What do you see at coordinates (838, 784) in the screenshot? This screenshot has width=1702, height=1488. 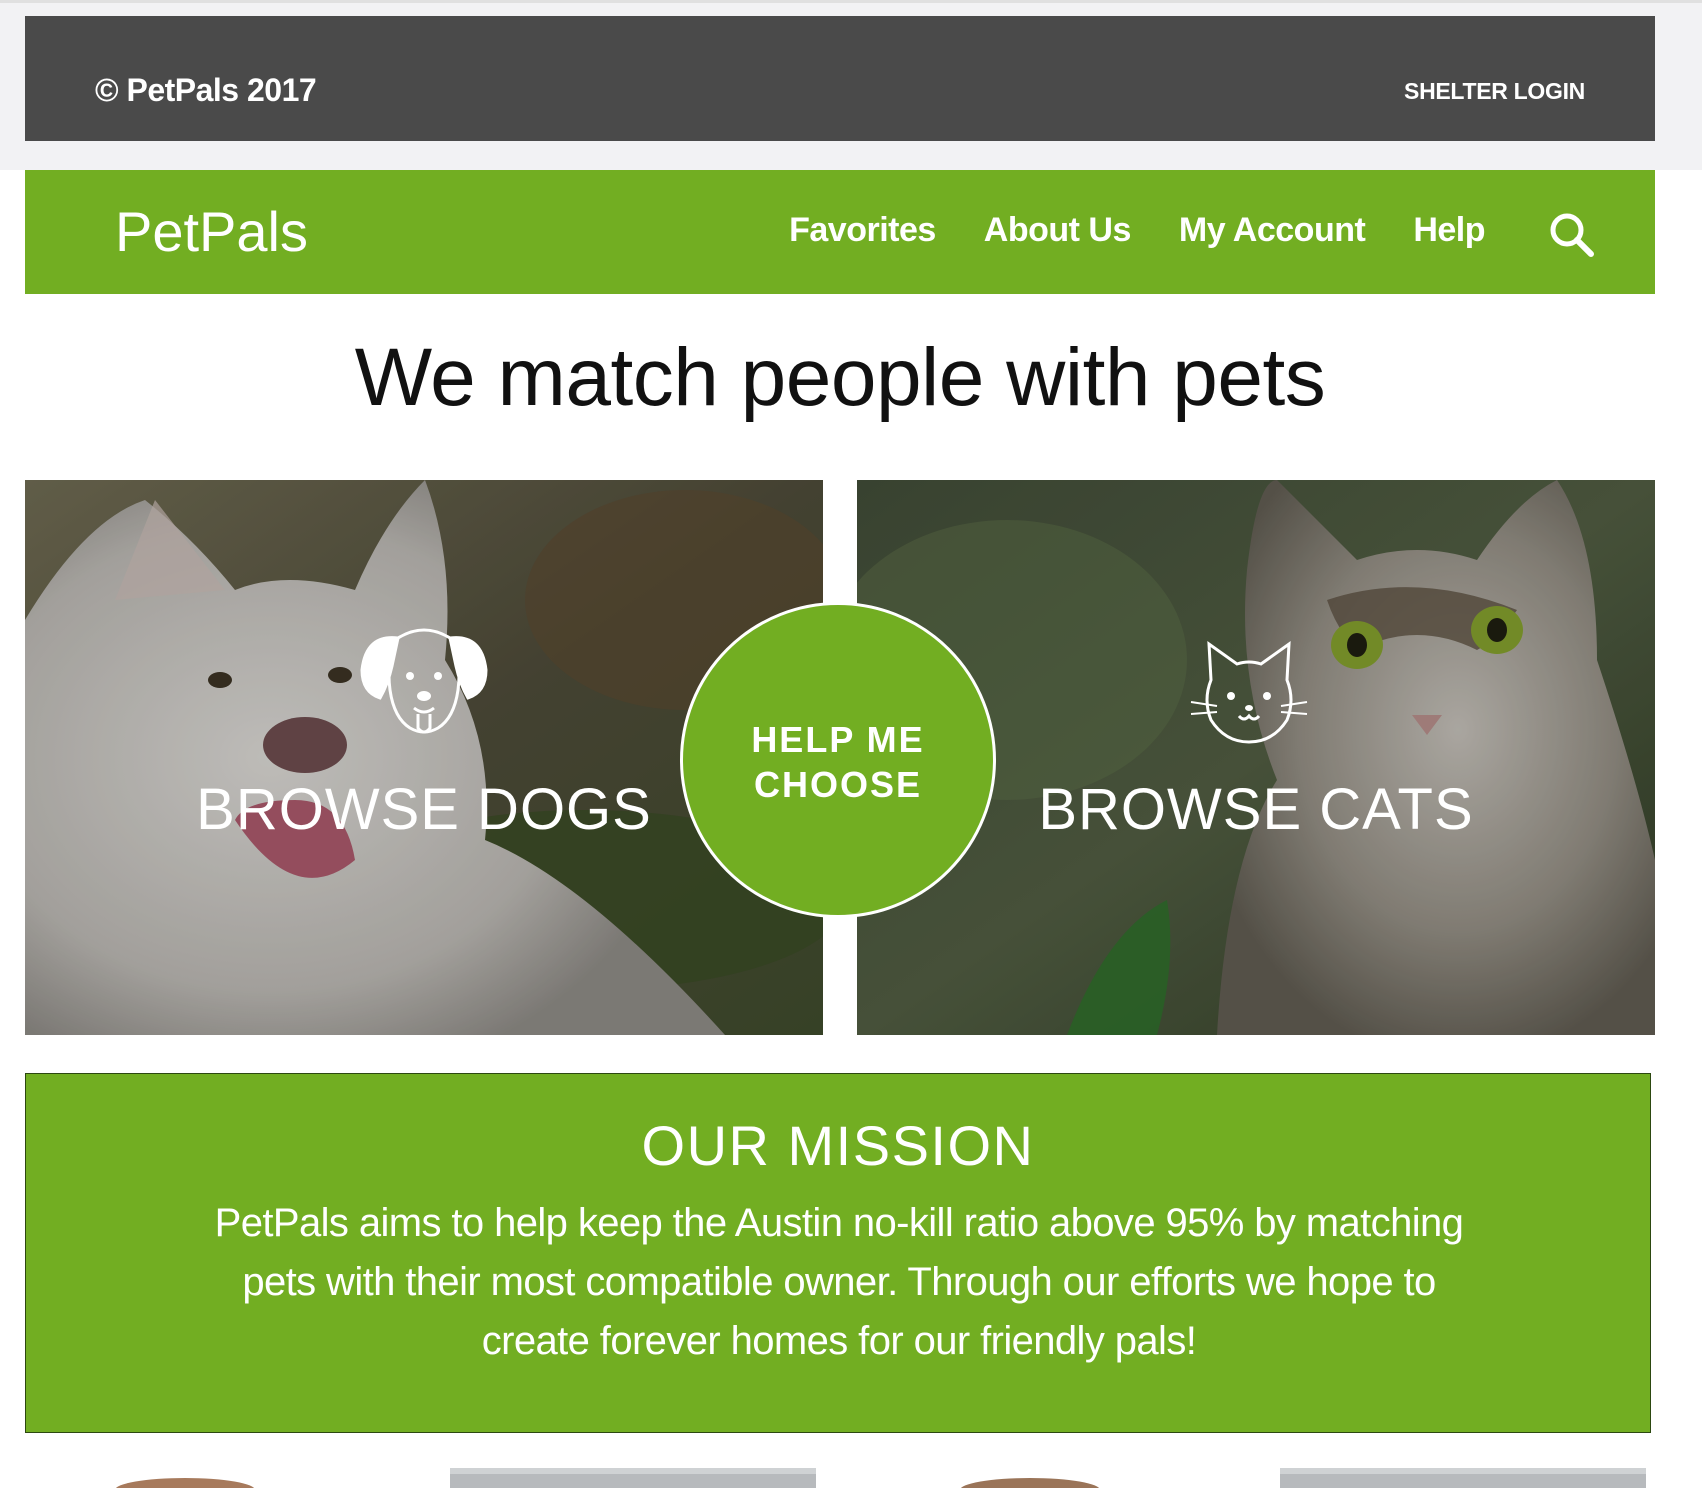 I see `help-me-choose-line2: CHOOSE` at bounding box center [838, 784].